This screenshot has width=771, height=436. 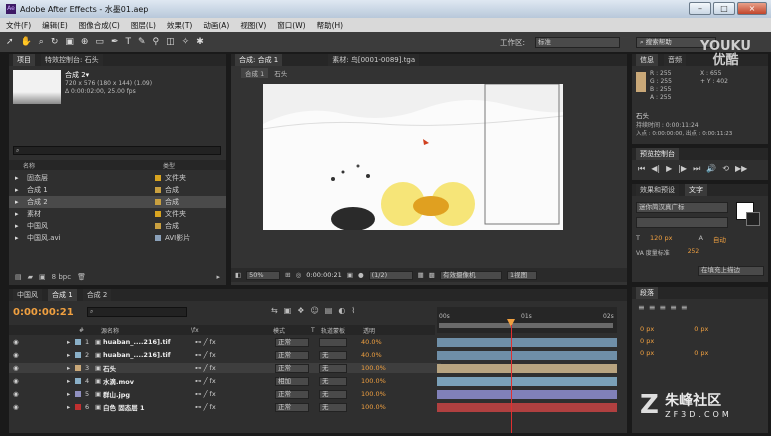 I want to click on camera-select: 有效摄像机, so click(x=470, y=275).